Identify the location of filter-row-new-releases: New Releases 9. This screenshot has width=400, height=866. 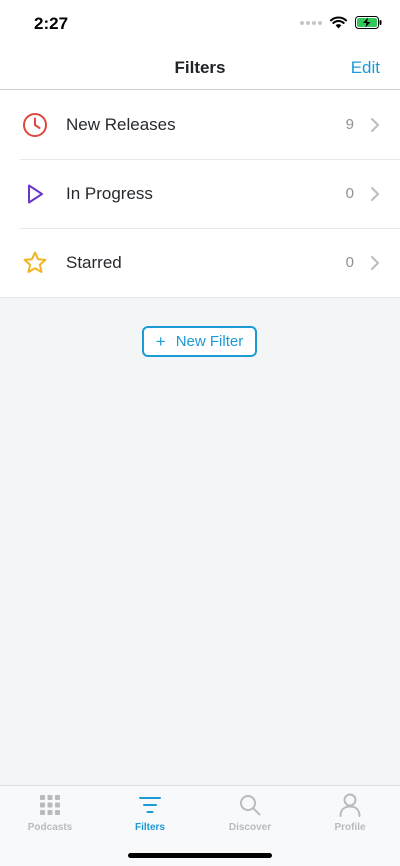
(200, 124).